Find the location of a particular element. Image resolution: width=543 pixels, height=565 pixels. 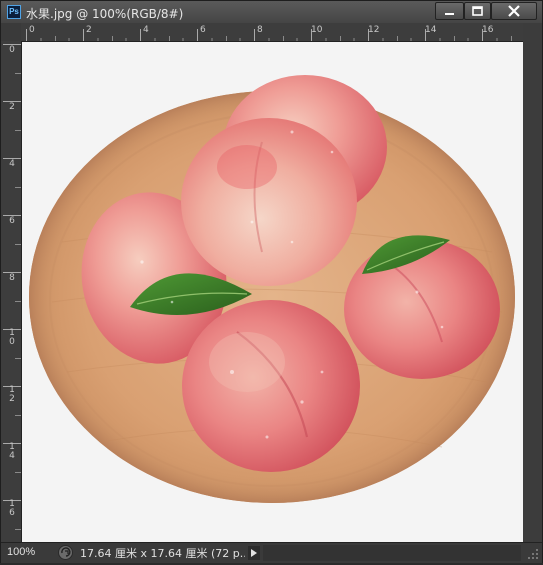

ruler-label: 12 is located at coordinates (374, 30).